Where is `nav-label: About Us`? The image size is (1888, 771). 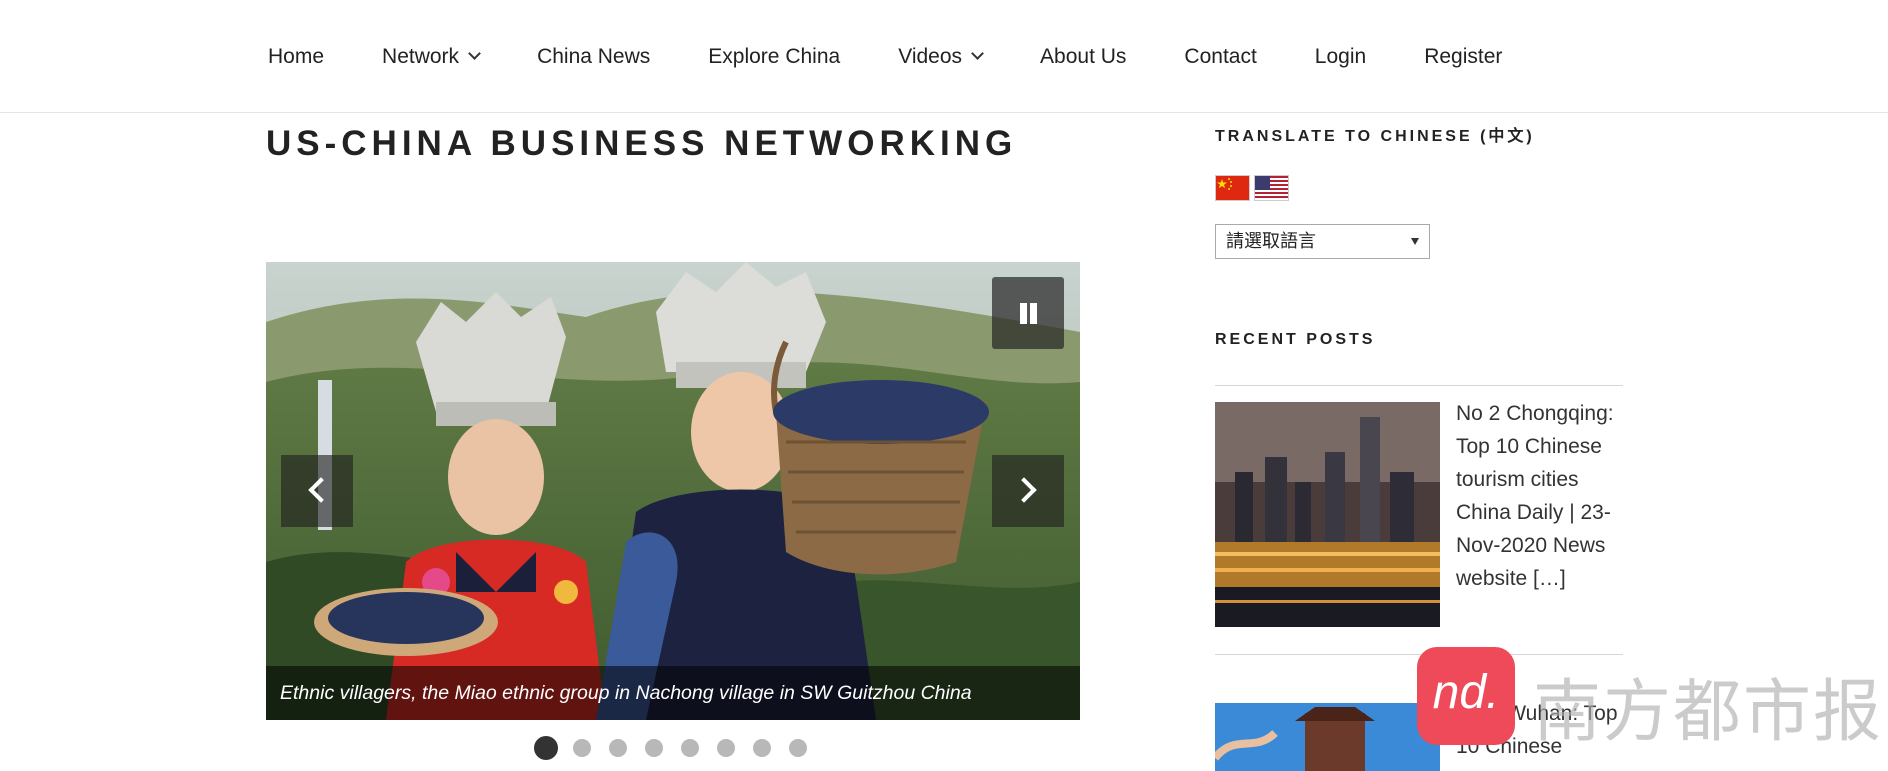
nav-label: About Us is located at coordinates (1083, 56).